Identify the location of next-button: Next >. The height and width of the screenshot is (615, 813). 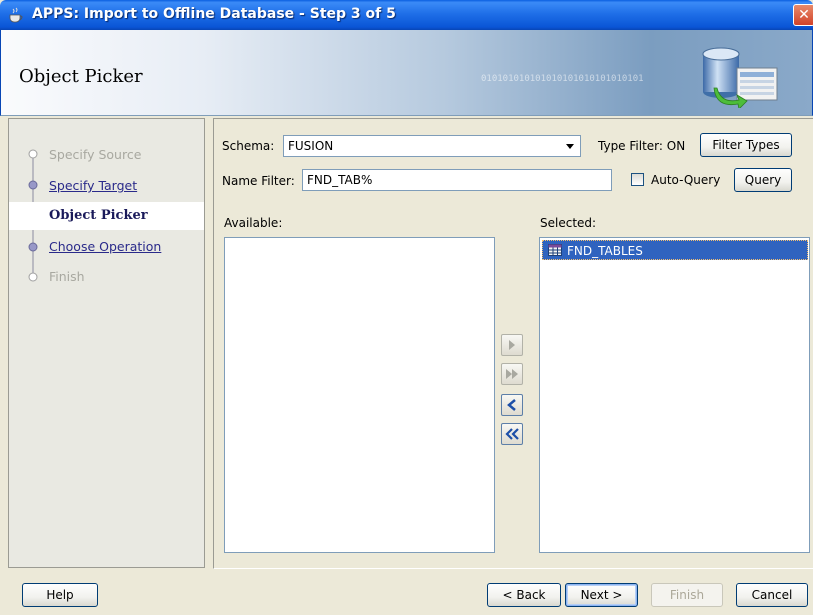
(601, 595).